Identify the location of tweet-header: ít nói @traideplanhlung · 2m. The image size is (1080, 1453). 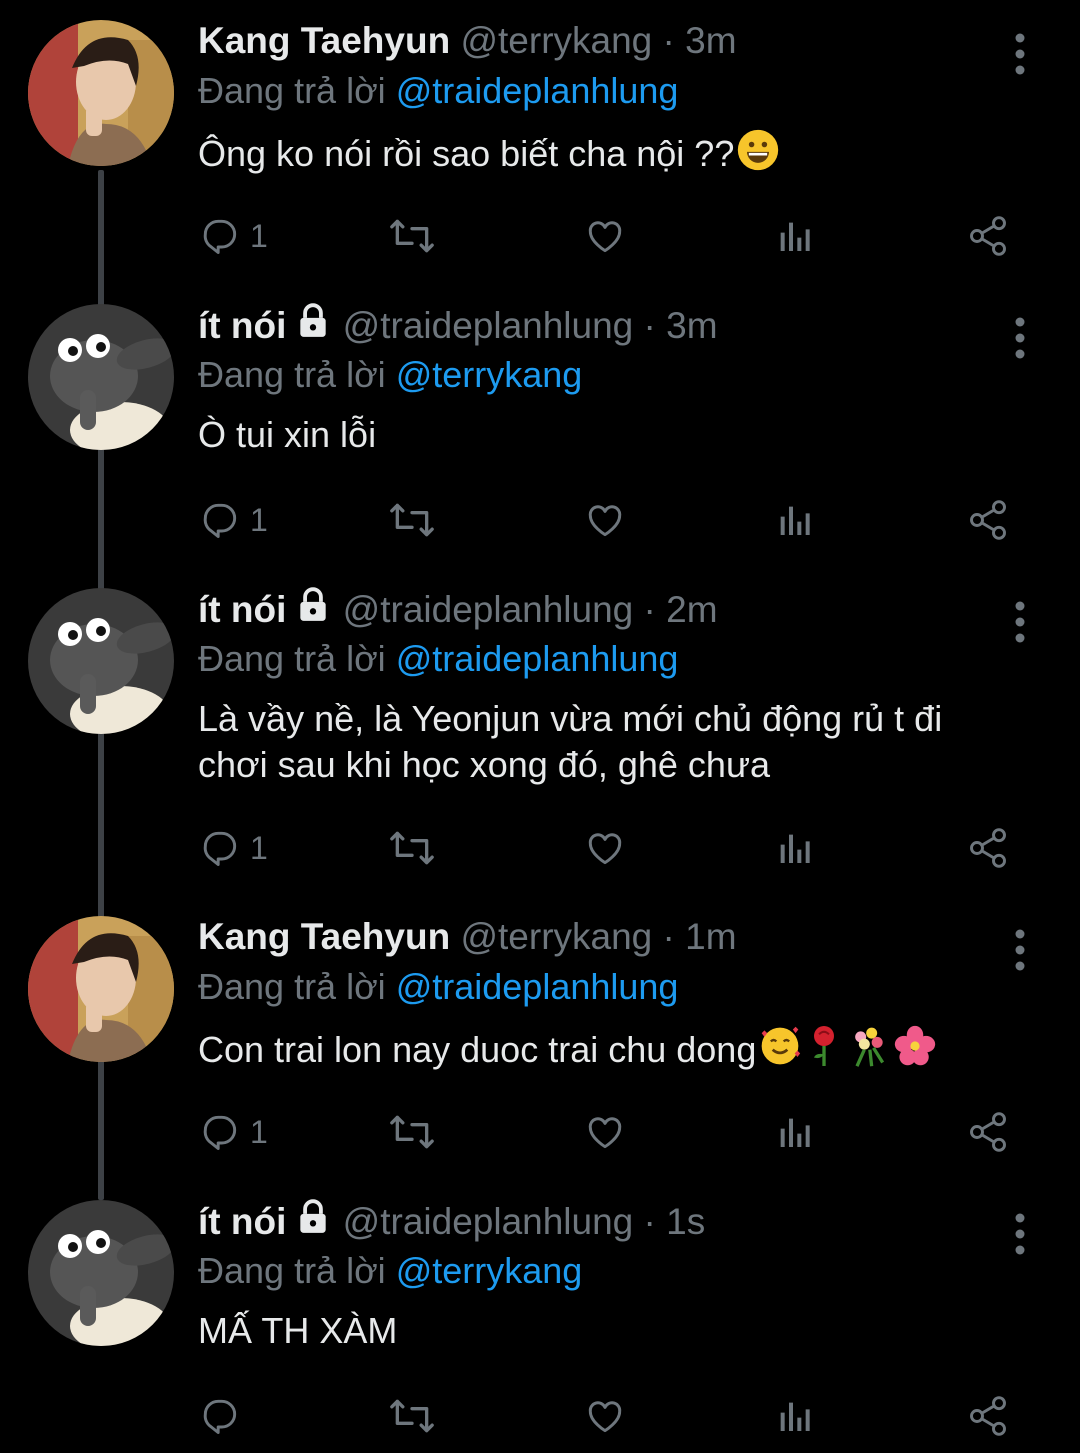
(458, 610).